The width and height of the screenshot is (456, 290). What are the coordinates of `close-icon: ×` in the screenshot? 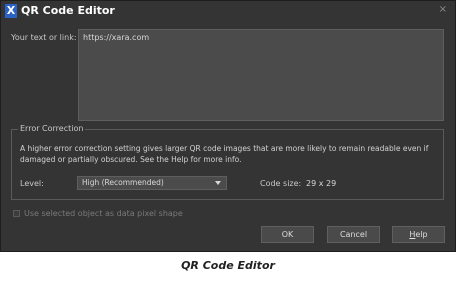 It's located at (443, 10).